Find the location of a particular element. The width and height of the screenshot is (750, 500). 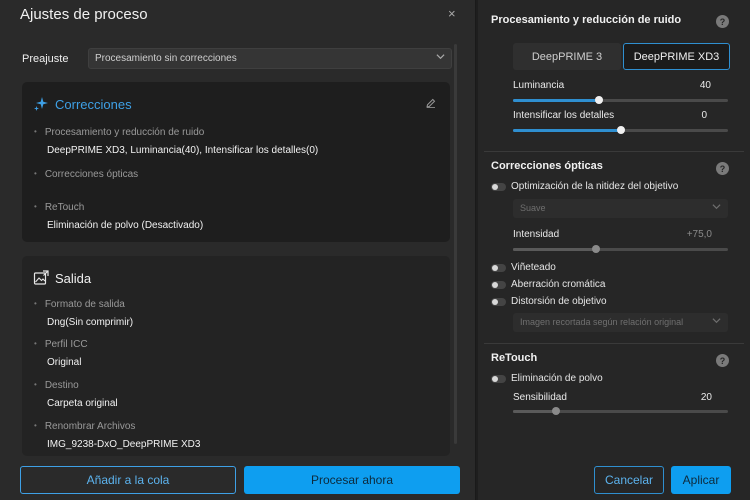

output-item: Formato de salida Dng(Sin comprimir) is located at coordinates (83, 313).